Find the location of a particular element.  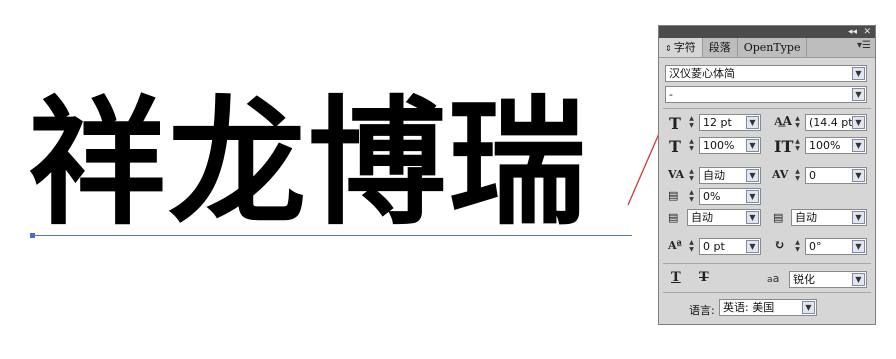

tracking-value: 0 is located at coordinates (812, 175).